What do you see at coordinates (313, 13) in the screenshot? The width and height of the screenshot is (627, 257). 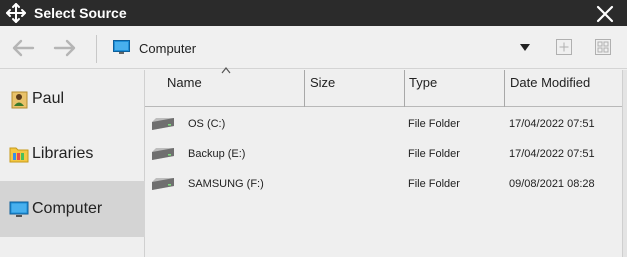 I see `title-bar: Select Source` at bounding box center [313, 13].